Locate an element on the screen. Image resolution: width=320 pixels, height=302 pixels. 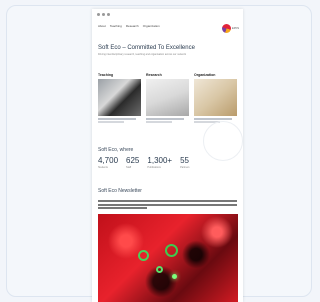
stat-item: 4,700 Students is located at coordinates (108, 162).